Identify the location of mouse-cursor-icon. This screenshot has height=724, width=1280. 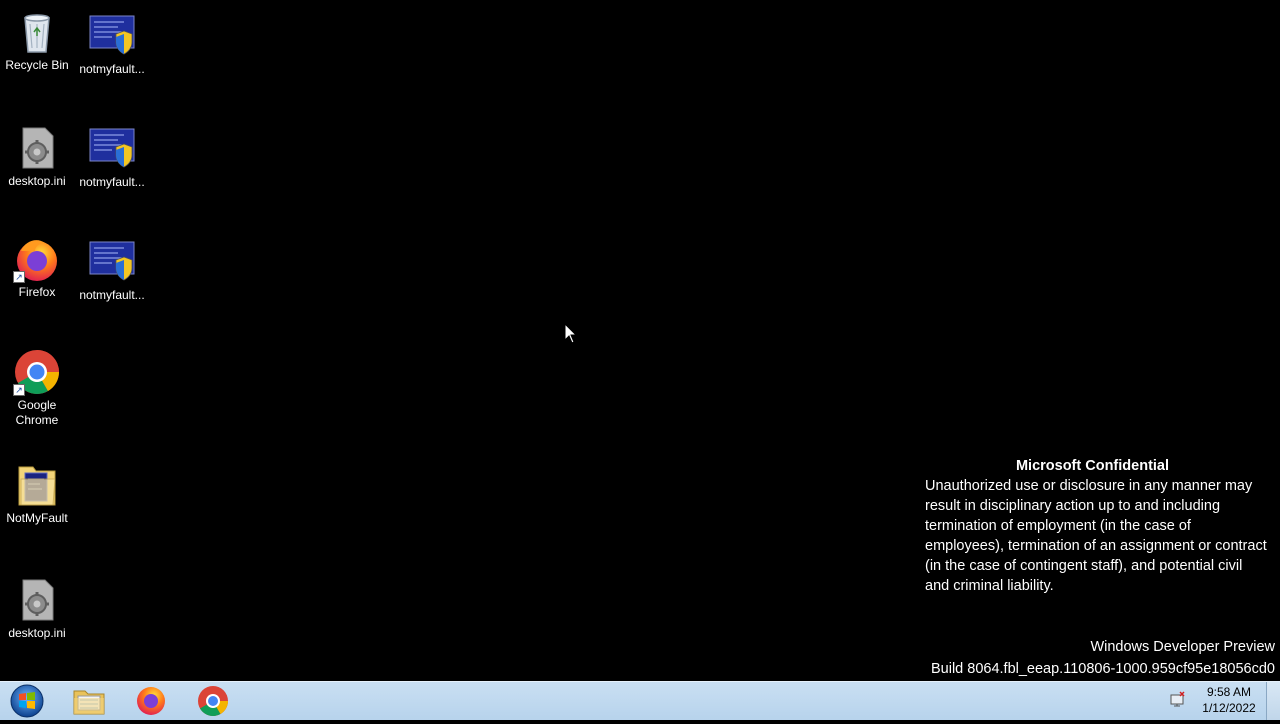
(571, 336).